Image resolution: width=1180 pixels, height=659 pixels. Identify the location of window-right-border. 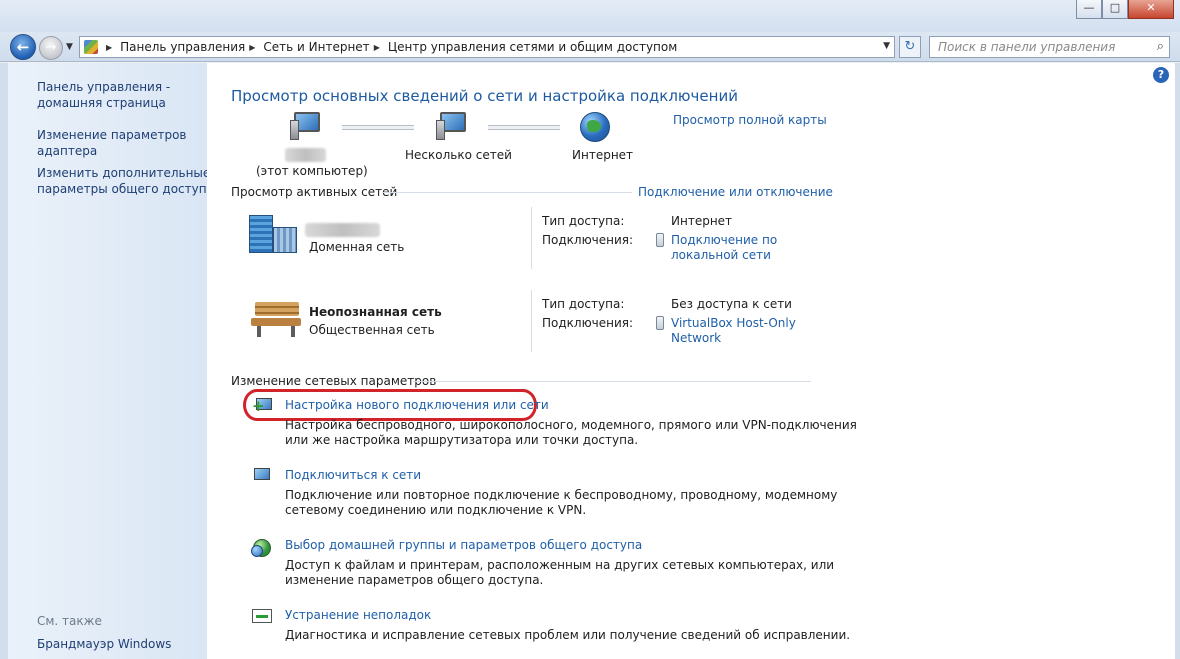
(1177, 361).